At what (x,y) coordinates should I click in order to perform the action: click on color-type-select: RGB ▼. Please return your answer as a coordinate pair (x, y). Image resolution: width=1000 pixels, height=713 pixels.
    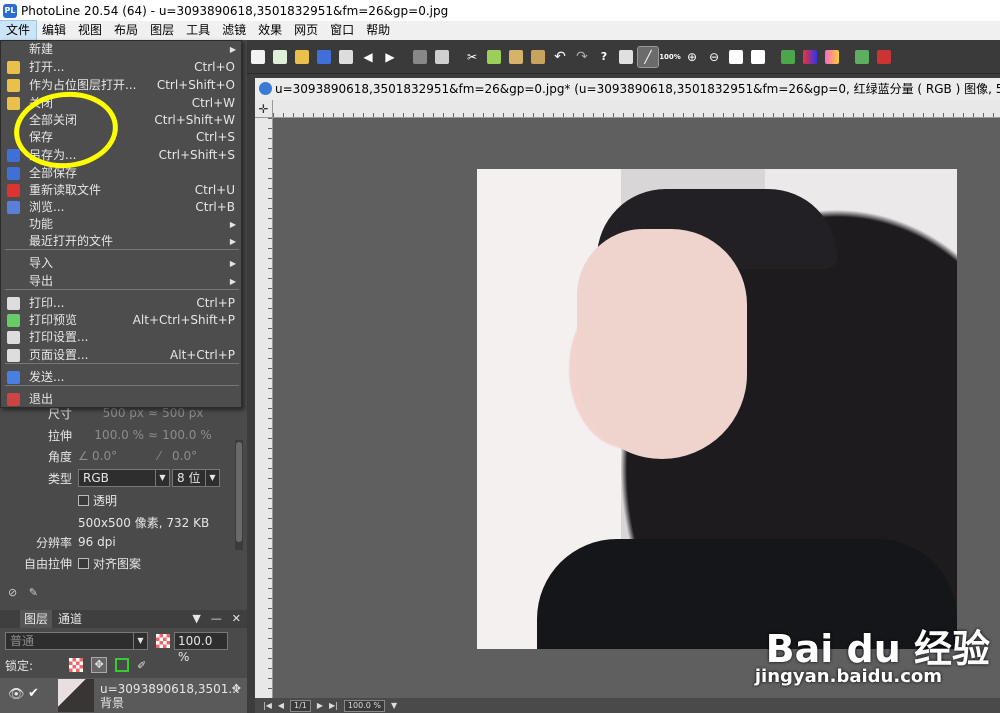
    Looking at the image, I should click on (124, 478).